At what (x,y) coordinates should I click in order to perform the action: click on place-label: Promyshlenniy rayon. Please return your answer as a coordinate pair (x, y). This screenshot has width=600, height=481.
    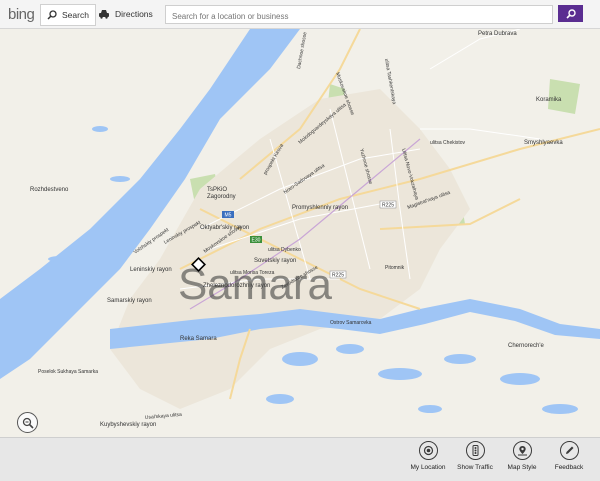
    Looking at the image, I should click on (320, 208).